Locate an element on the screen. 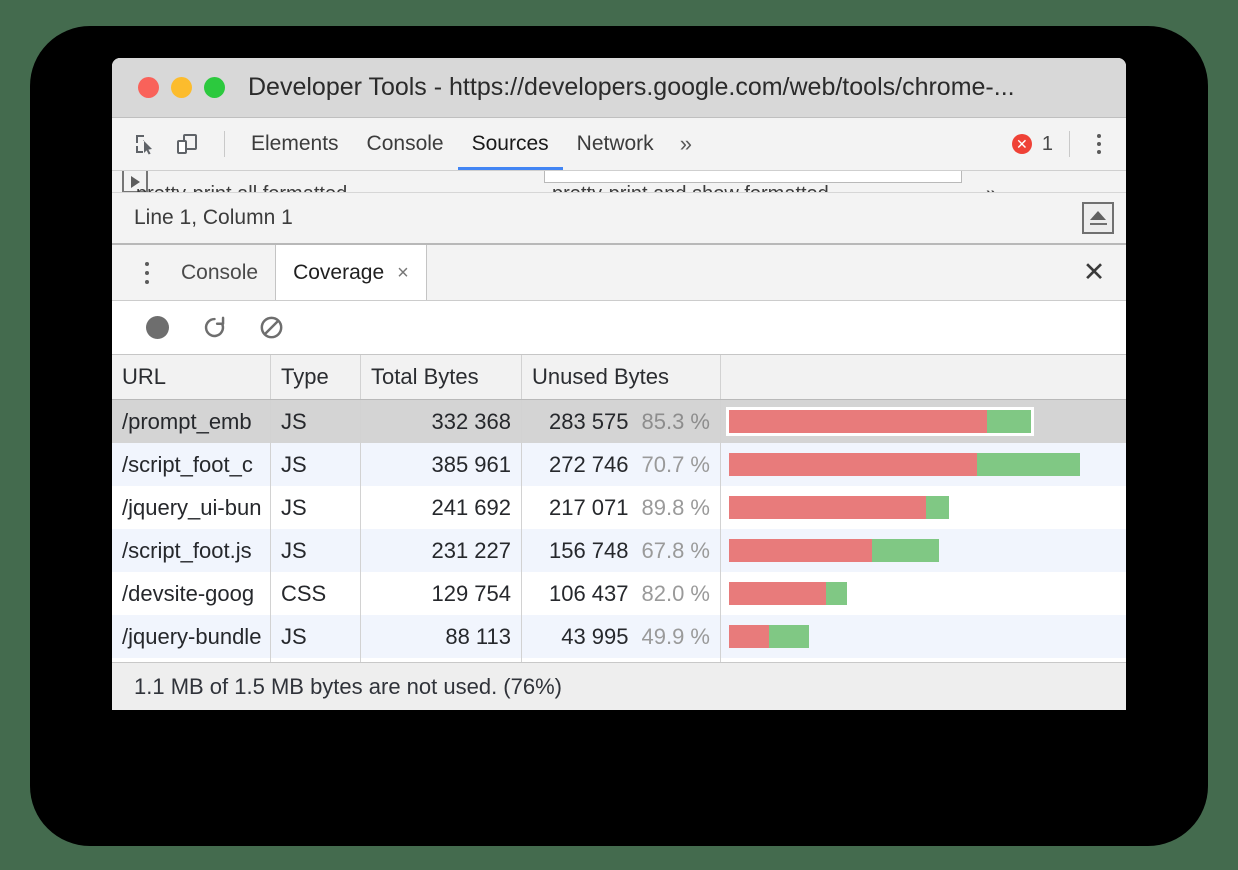 The image size is (1238, 870). cell-url: /devsite-goog is located at coordinates (191, 593).